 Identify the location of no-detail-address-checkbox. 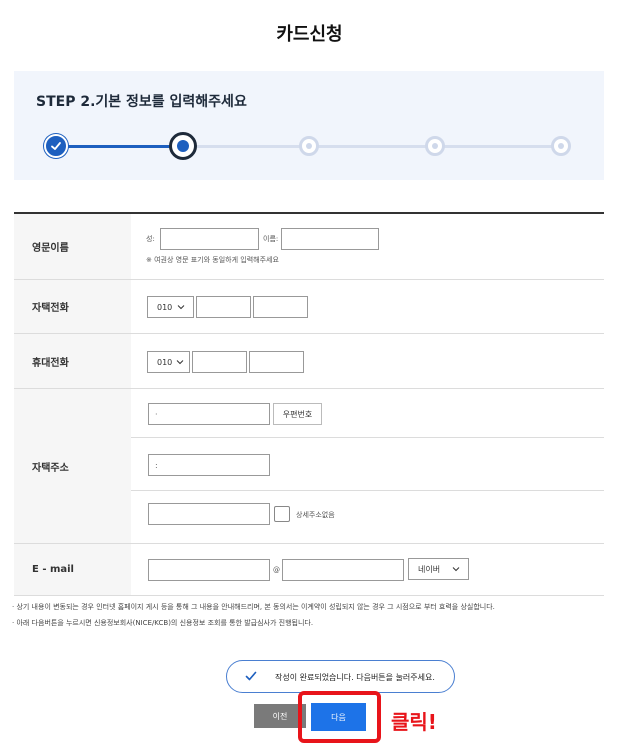
(282, 514).